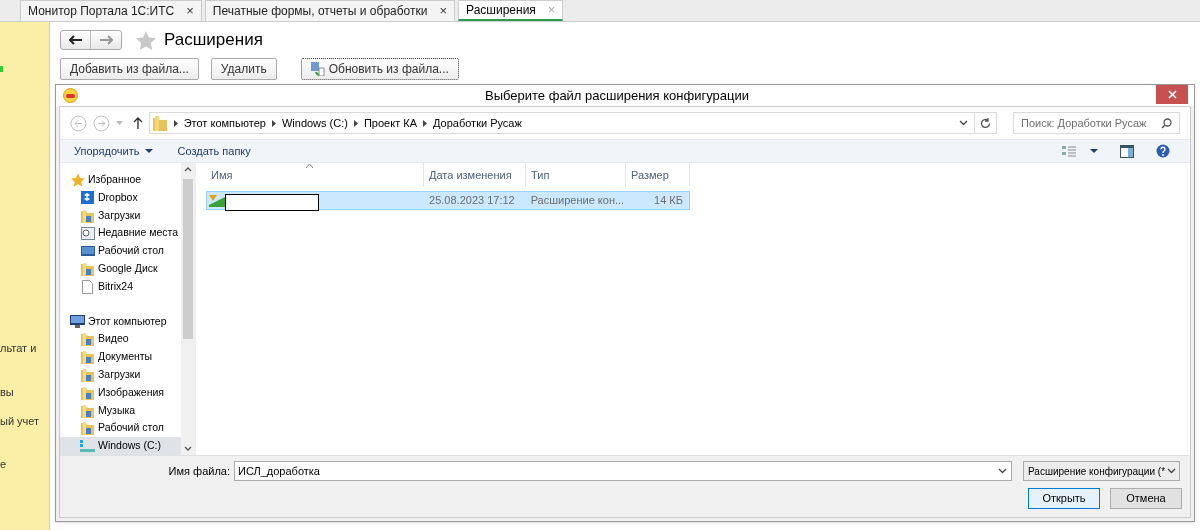  Describe the element at coordinates (120, 286) in the screenshot. I see `nav-item: Bitrix24` at that location.